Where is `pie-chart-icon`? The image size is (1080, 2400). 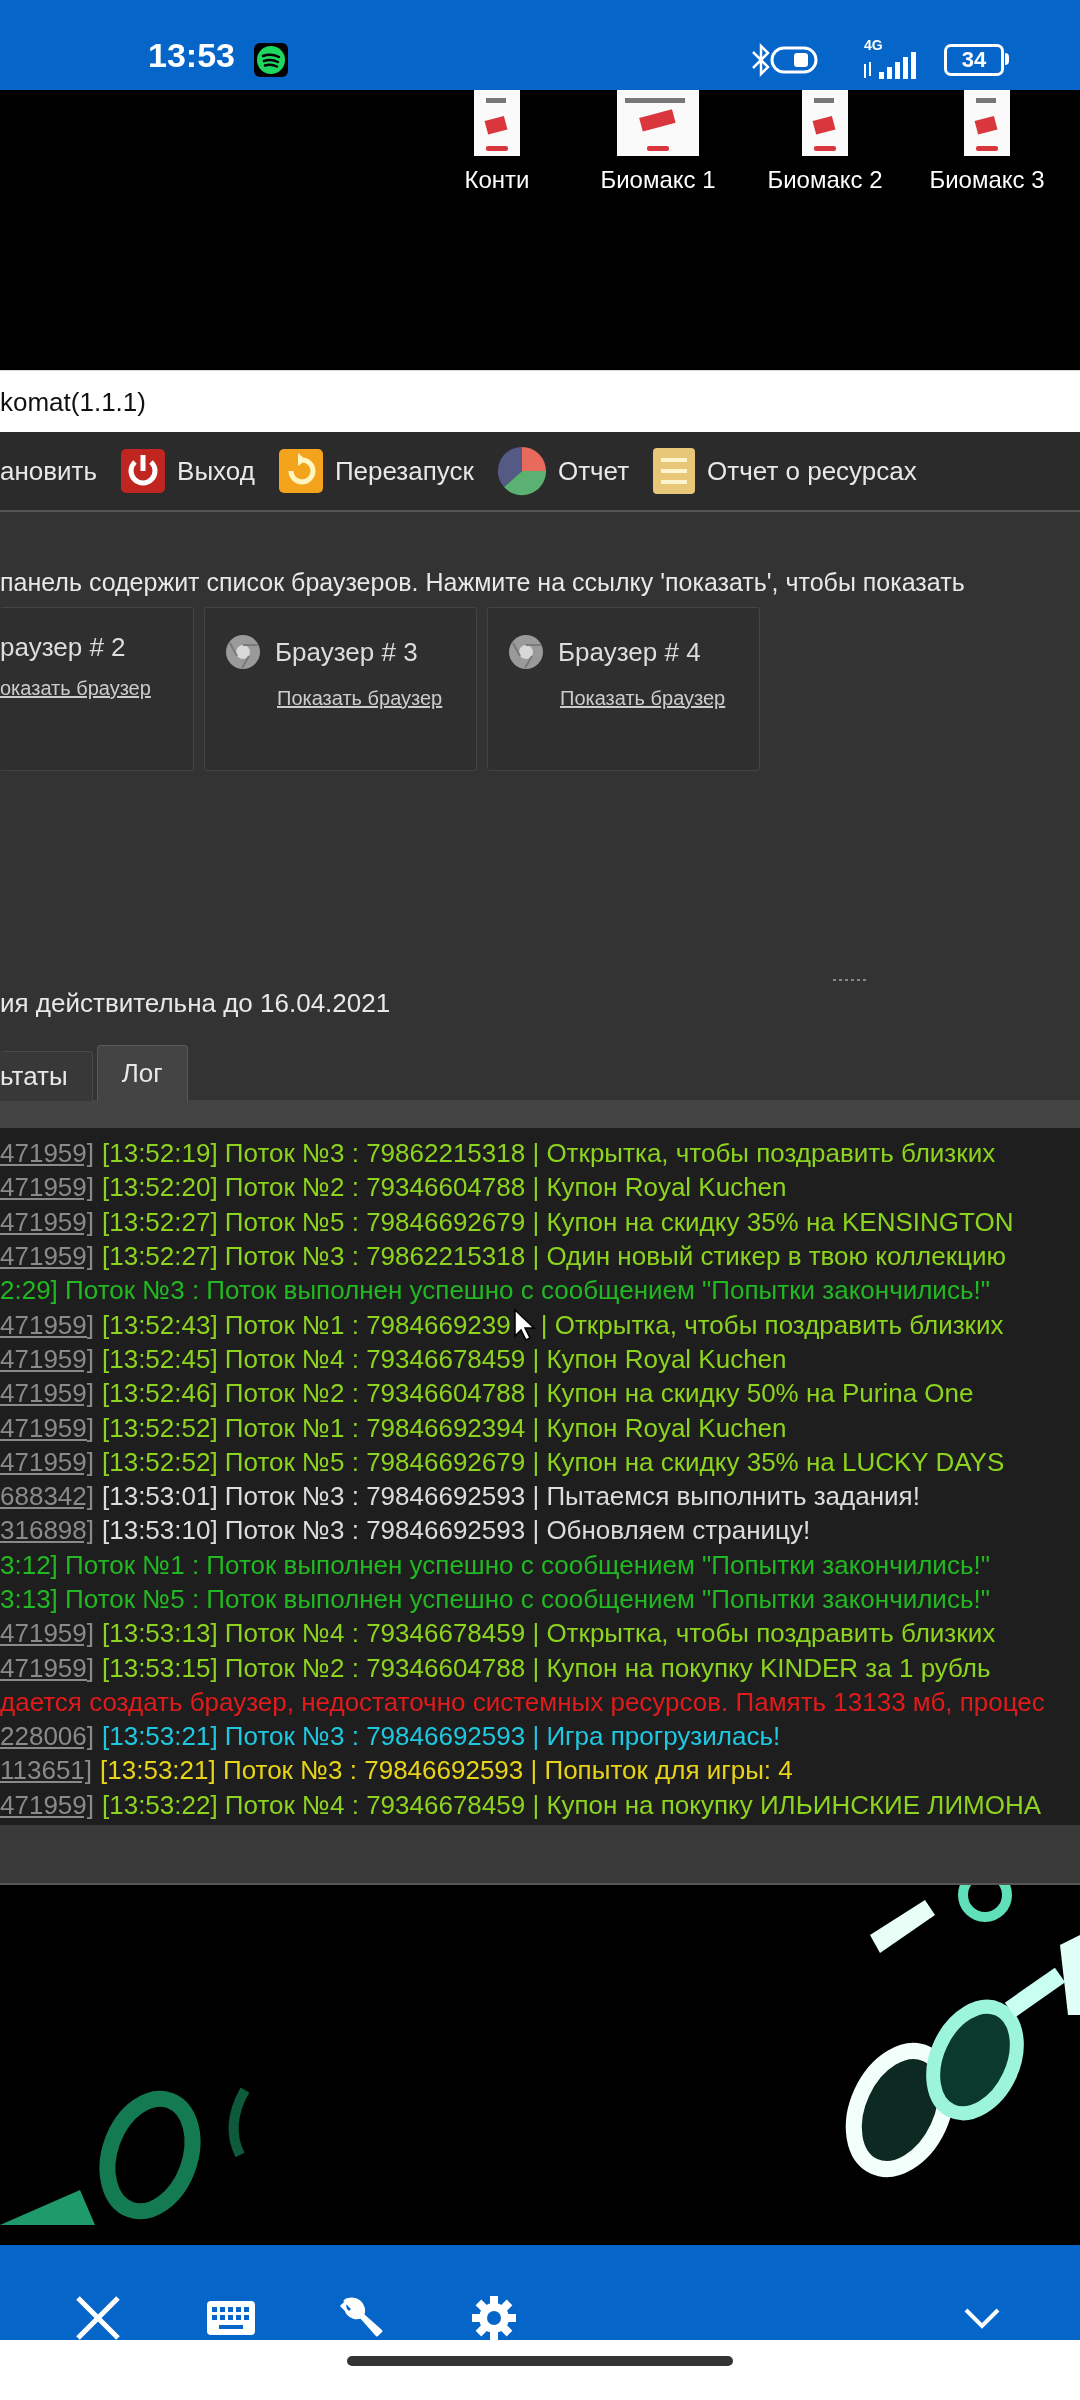
pie-chart-icon is located at coordinates (521, 471).